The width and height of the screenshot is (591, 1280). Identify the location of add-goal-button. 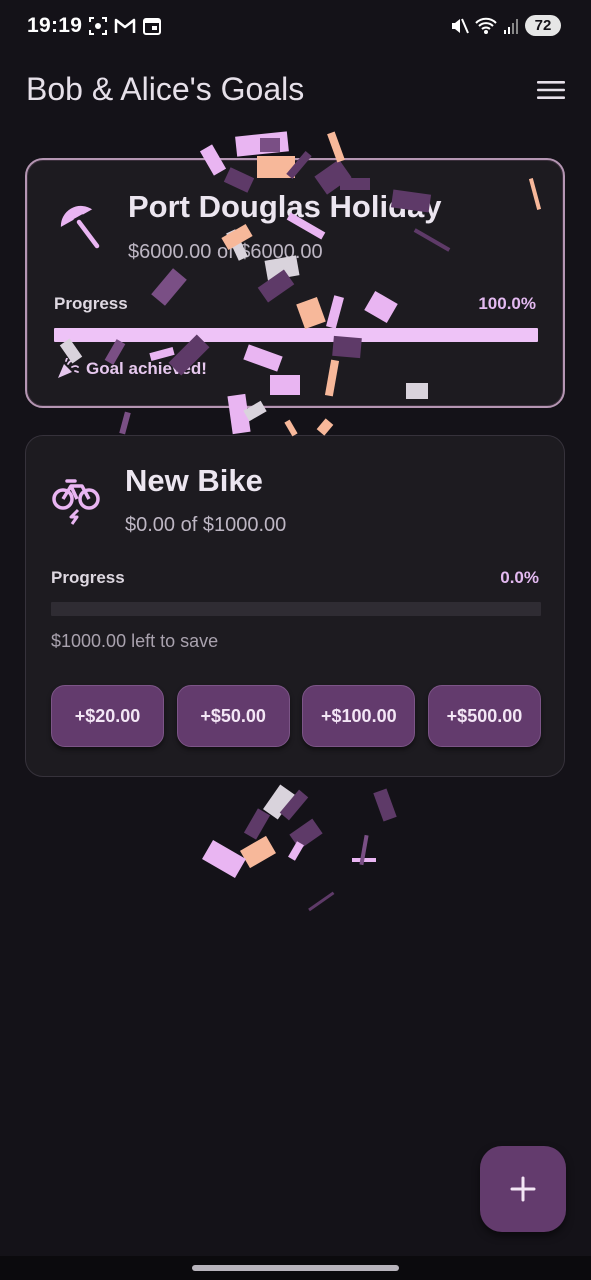
(523, 1189).